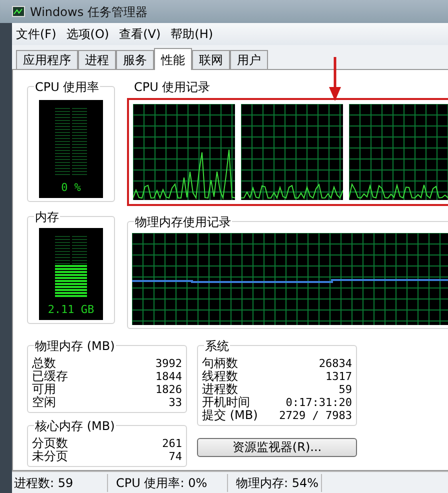 The height and width of the screenshot is (493, 448). What do you see at coordinates (18, 11) in the screenshot?
I see `monitor-icon` at bounding box center [18, 11].